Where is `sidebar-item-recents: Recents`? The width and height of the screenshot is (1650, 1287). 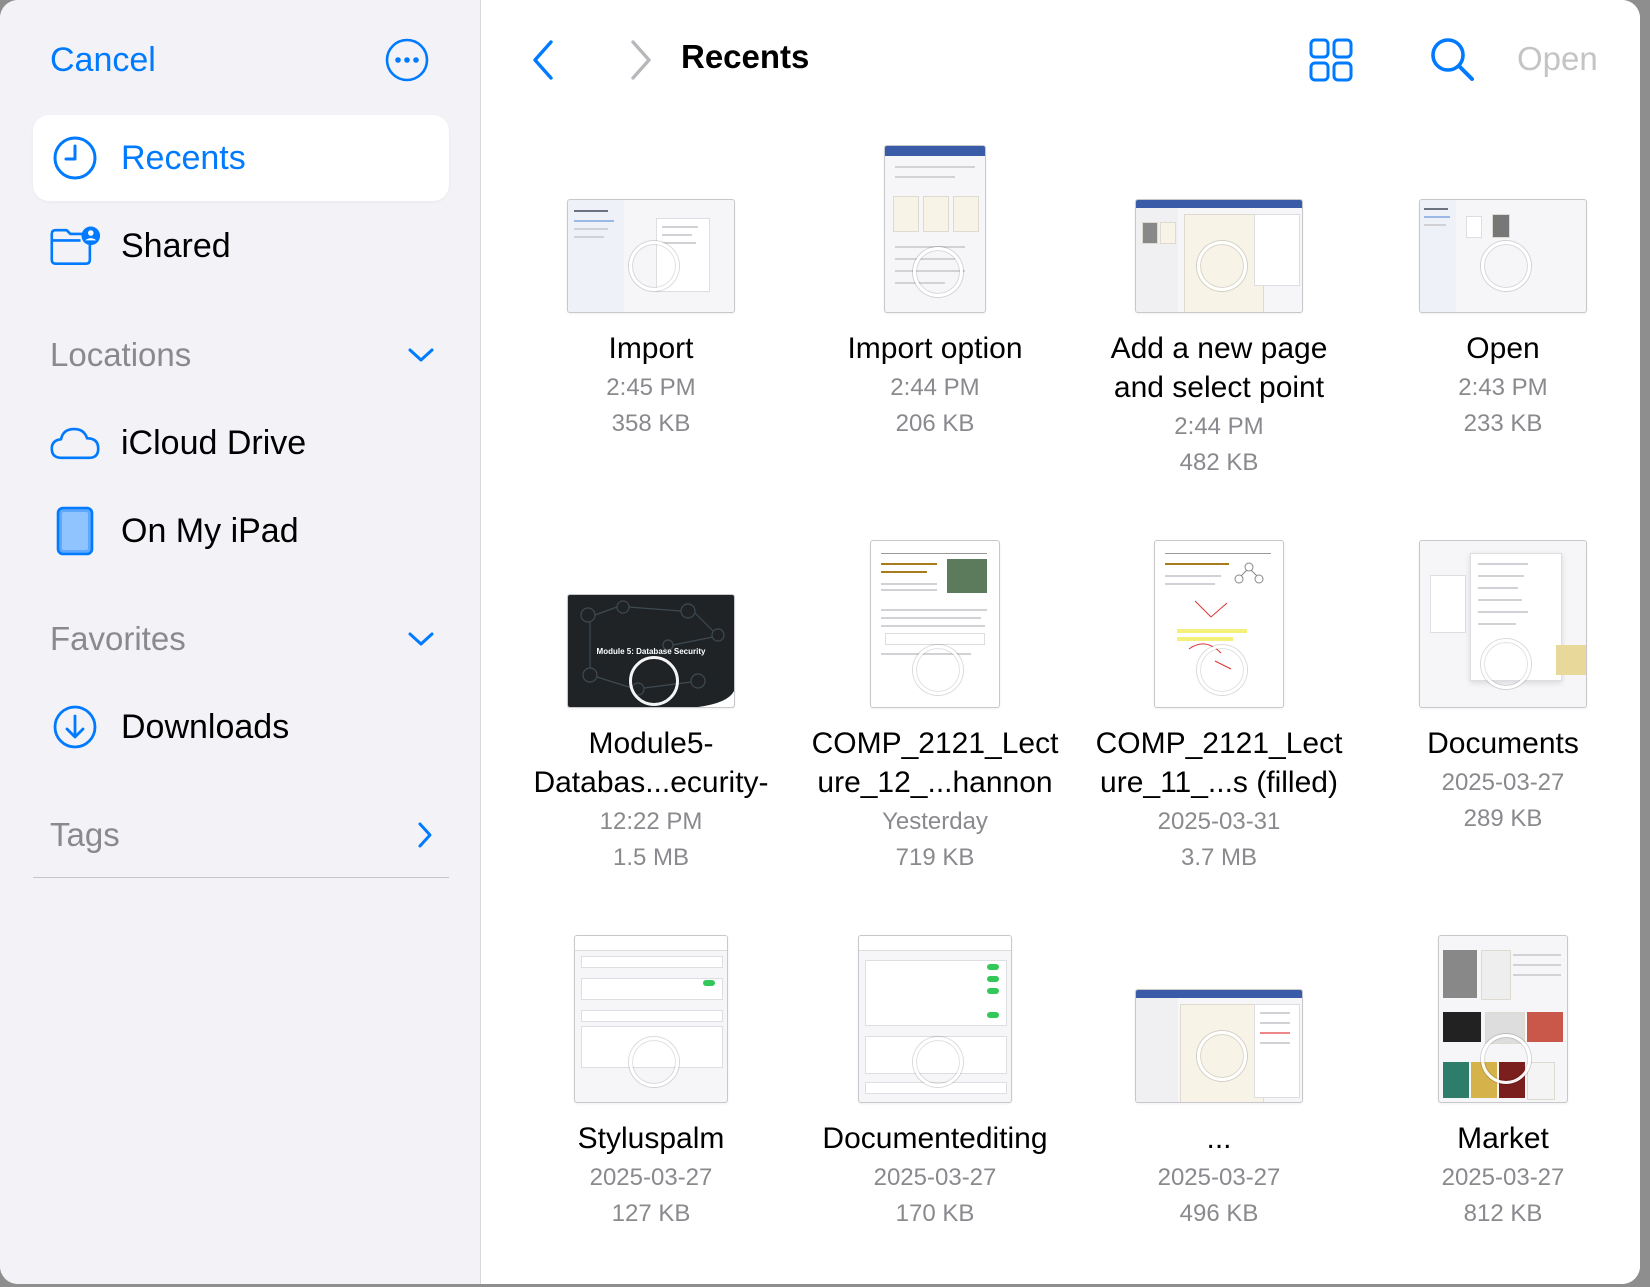 sidebar-item-recents: Recents is located at coordinates (241, 158).